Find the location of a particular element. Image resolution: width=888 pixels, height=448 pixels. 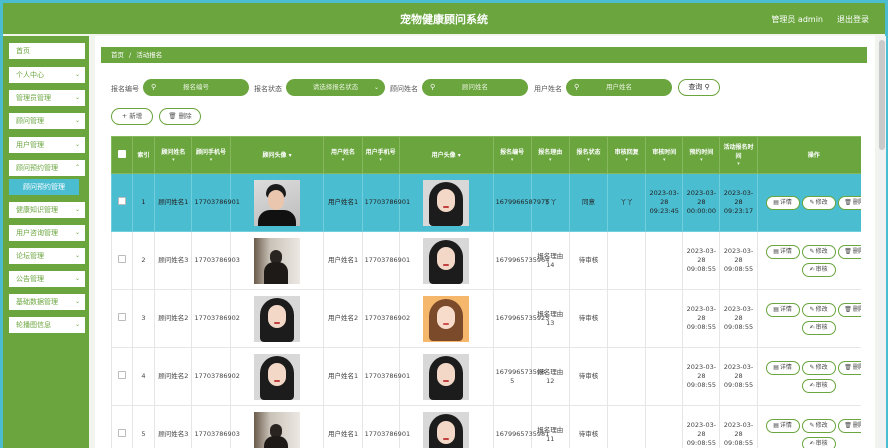

cell-consultant-phone: 17703786901 is located at coordinates (215, 202).